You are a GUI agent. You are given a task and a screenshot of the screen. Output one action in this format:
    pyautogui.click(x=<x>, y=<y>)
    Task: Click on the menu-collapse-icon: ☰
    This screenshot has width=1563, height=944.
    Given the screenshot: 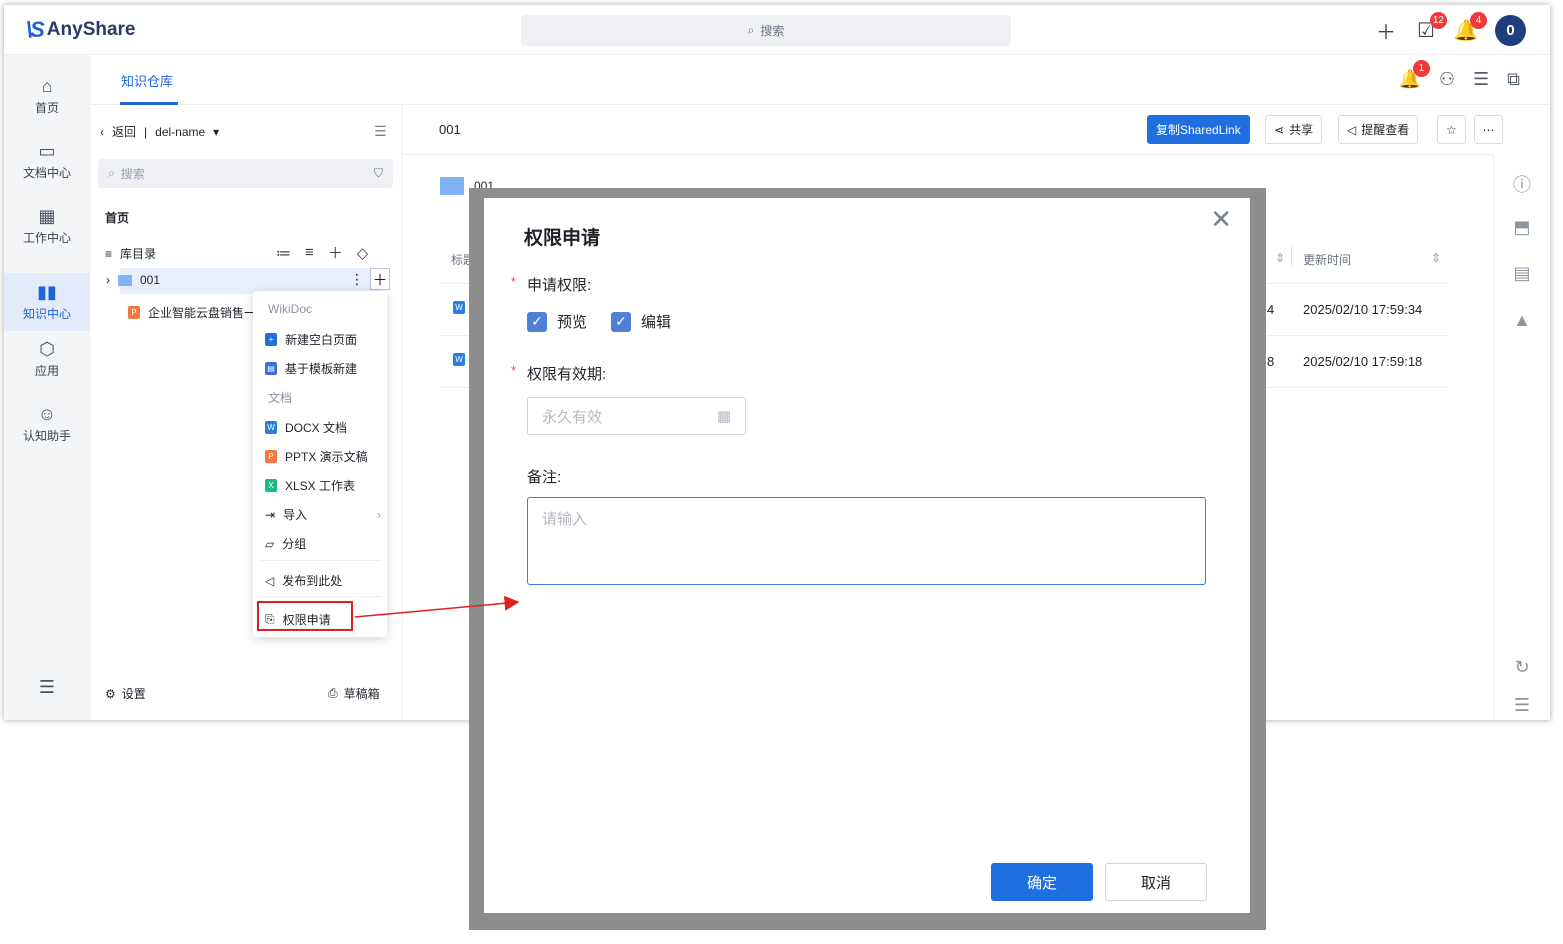 What is the action you would take?
    pyautogui.click(x=47, y=687)
    